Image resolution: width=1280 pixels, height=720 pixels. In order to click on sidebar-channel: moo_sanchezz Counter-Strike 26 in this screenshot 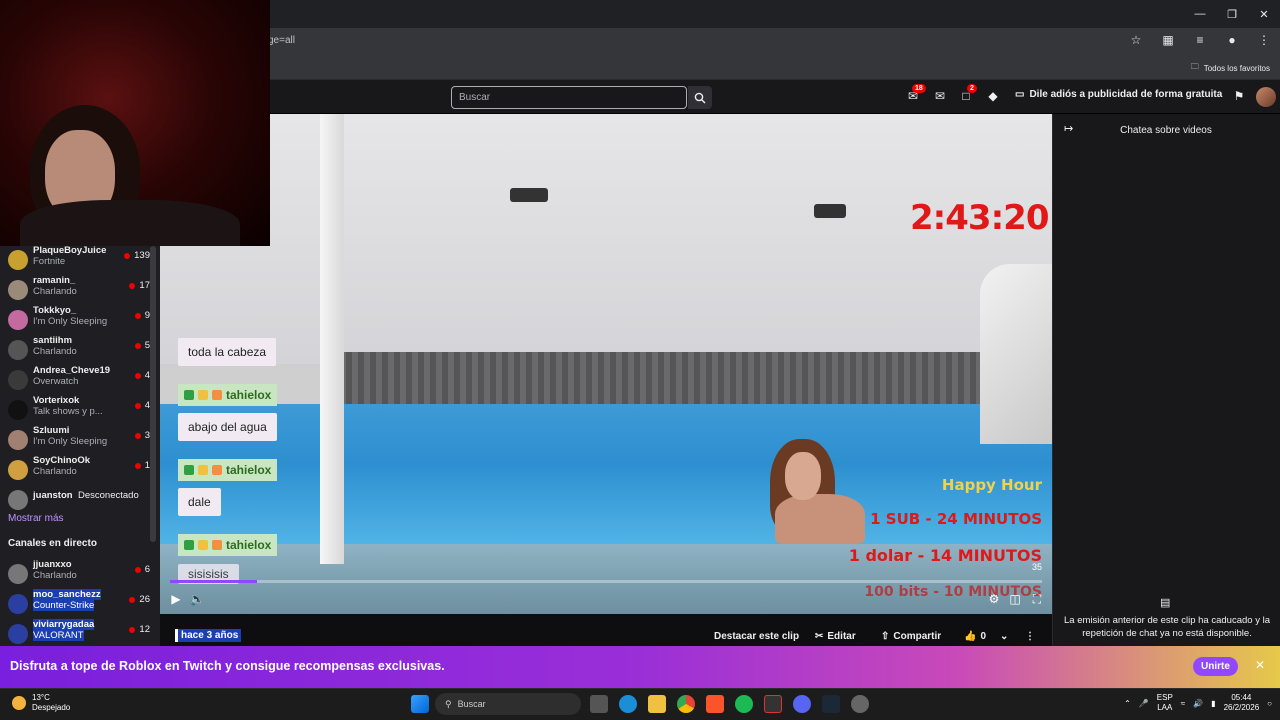, I will do `click(80, 604)`.